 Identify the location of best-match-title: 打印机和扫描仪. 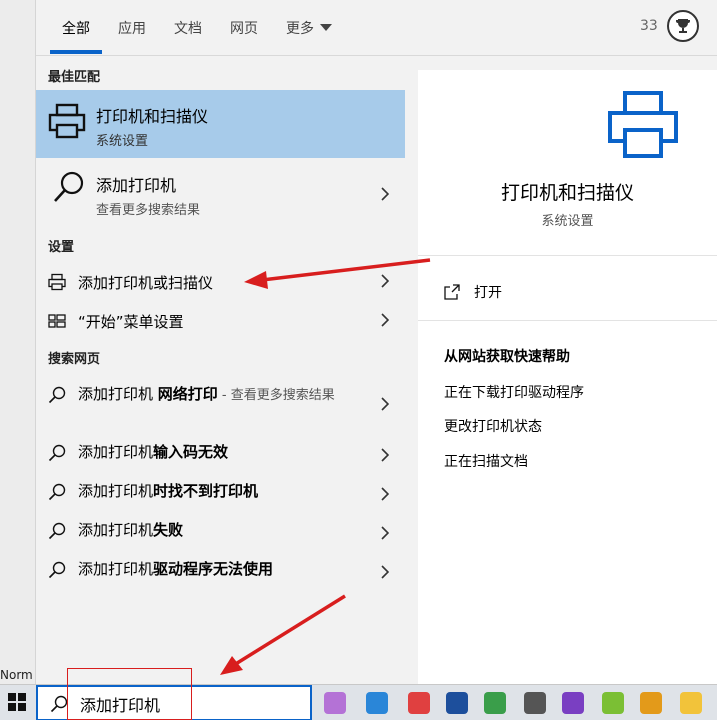
(152, 116).